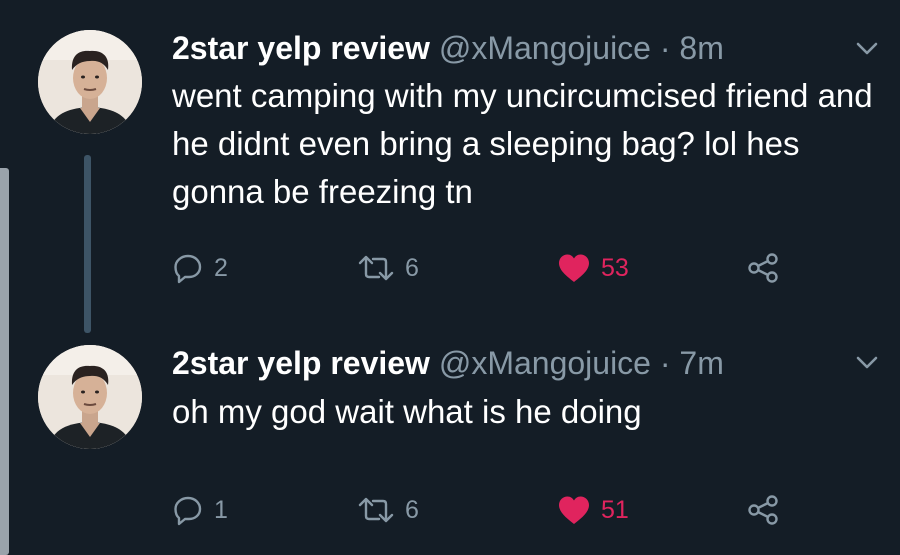 The height and width of the screenshot is (555, 900). I want to click on like-button: 53, so click(593, 268).